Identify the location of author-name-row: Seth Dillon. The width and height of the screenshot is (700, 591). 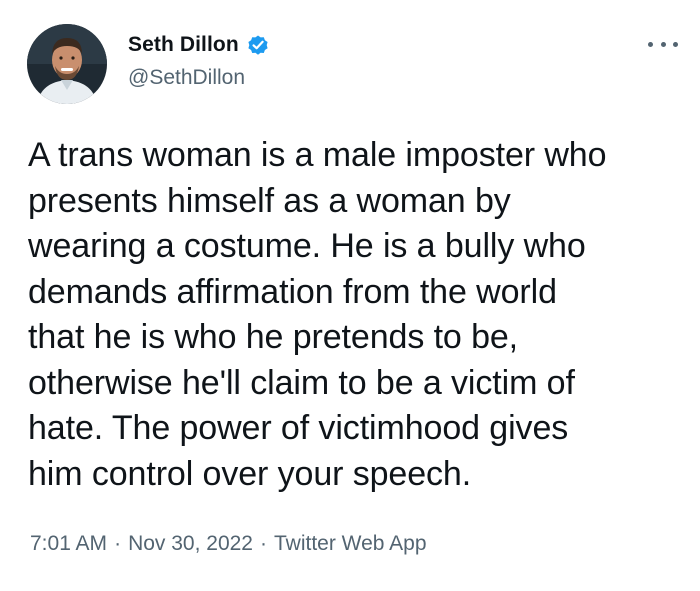
(199, 45).